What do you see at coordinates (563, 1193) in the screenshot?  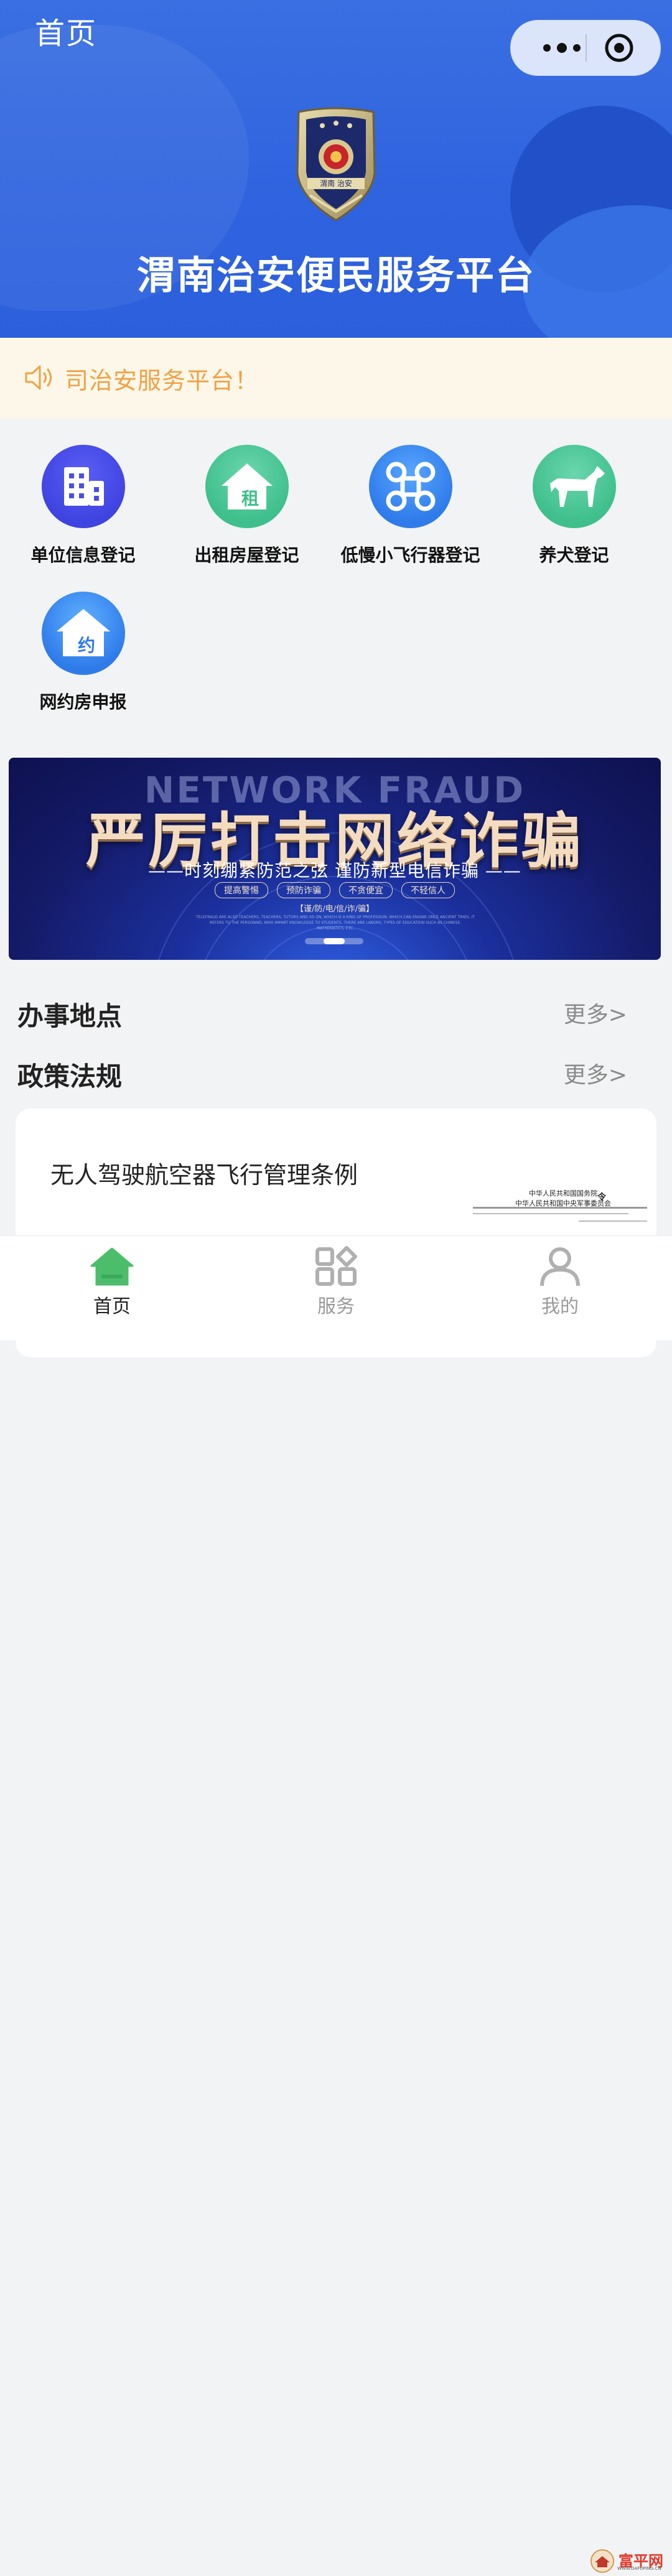 I see `thumb-line: 中华人民共和国国务院` at bounding box center [563, 1193].